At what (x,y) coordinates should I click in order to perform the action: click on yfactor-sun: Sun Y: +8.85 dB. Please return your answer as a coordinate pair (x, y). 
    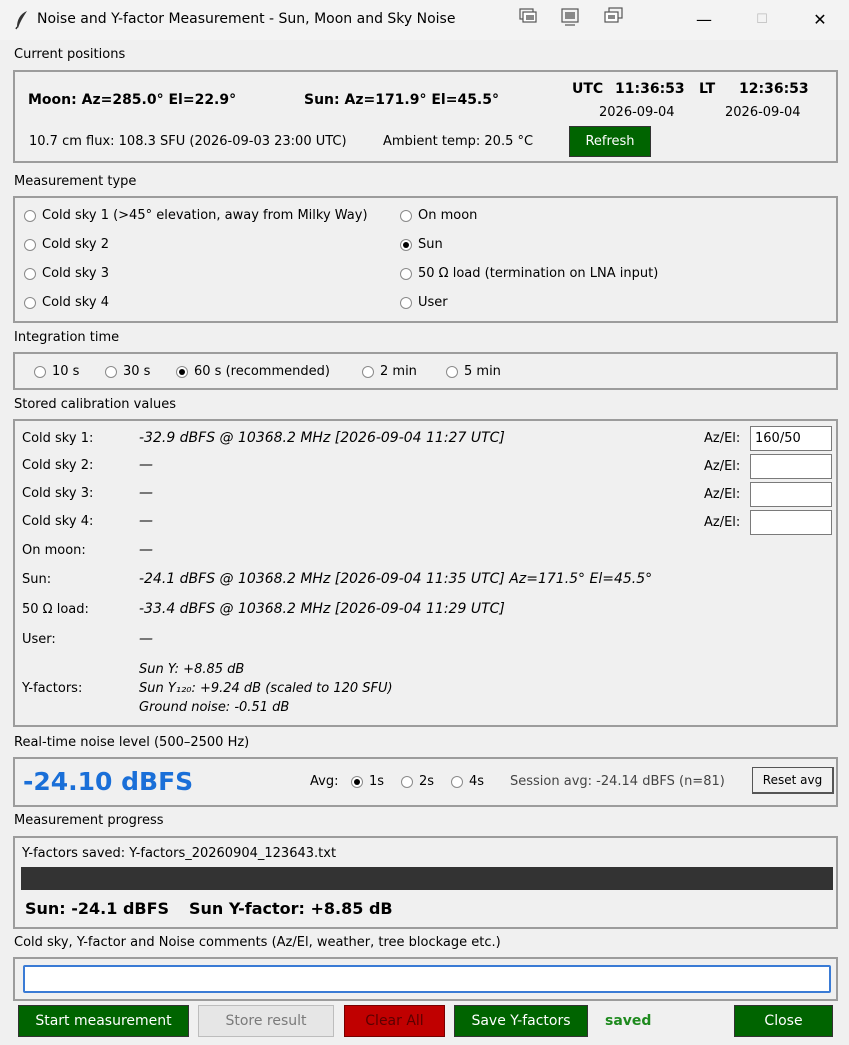
    Looking at the image, I should click on (192, 669).